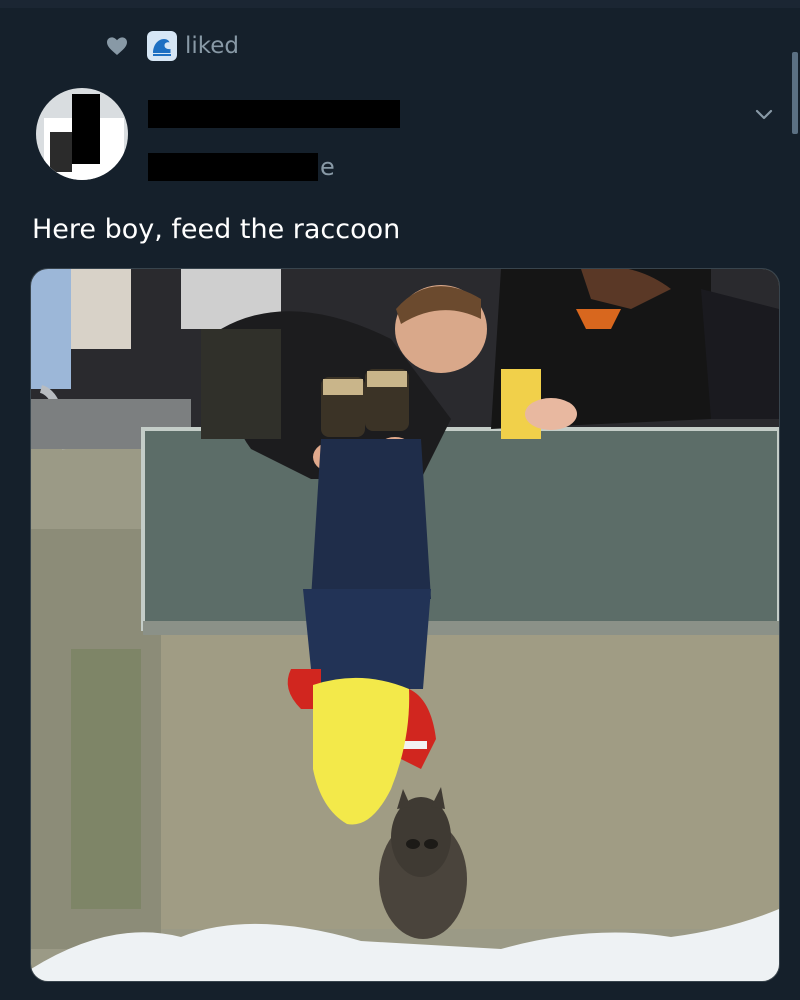 The width and height of the screenshot is (800, 1000). What do you see at coordinates (86, 129) in the screenshot?
I see `avatar-redaction` at bounding box center [86, 129].